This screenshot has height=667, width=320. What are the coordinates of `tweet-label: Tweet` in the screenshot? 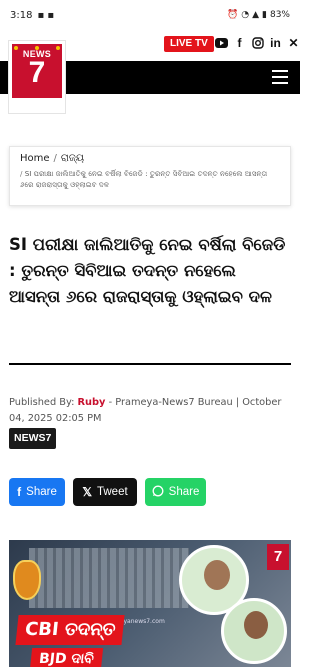 It's located at (112, 492).